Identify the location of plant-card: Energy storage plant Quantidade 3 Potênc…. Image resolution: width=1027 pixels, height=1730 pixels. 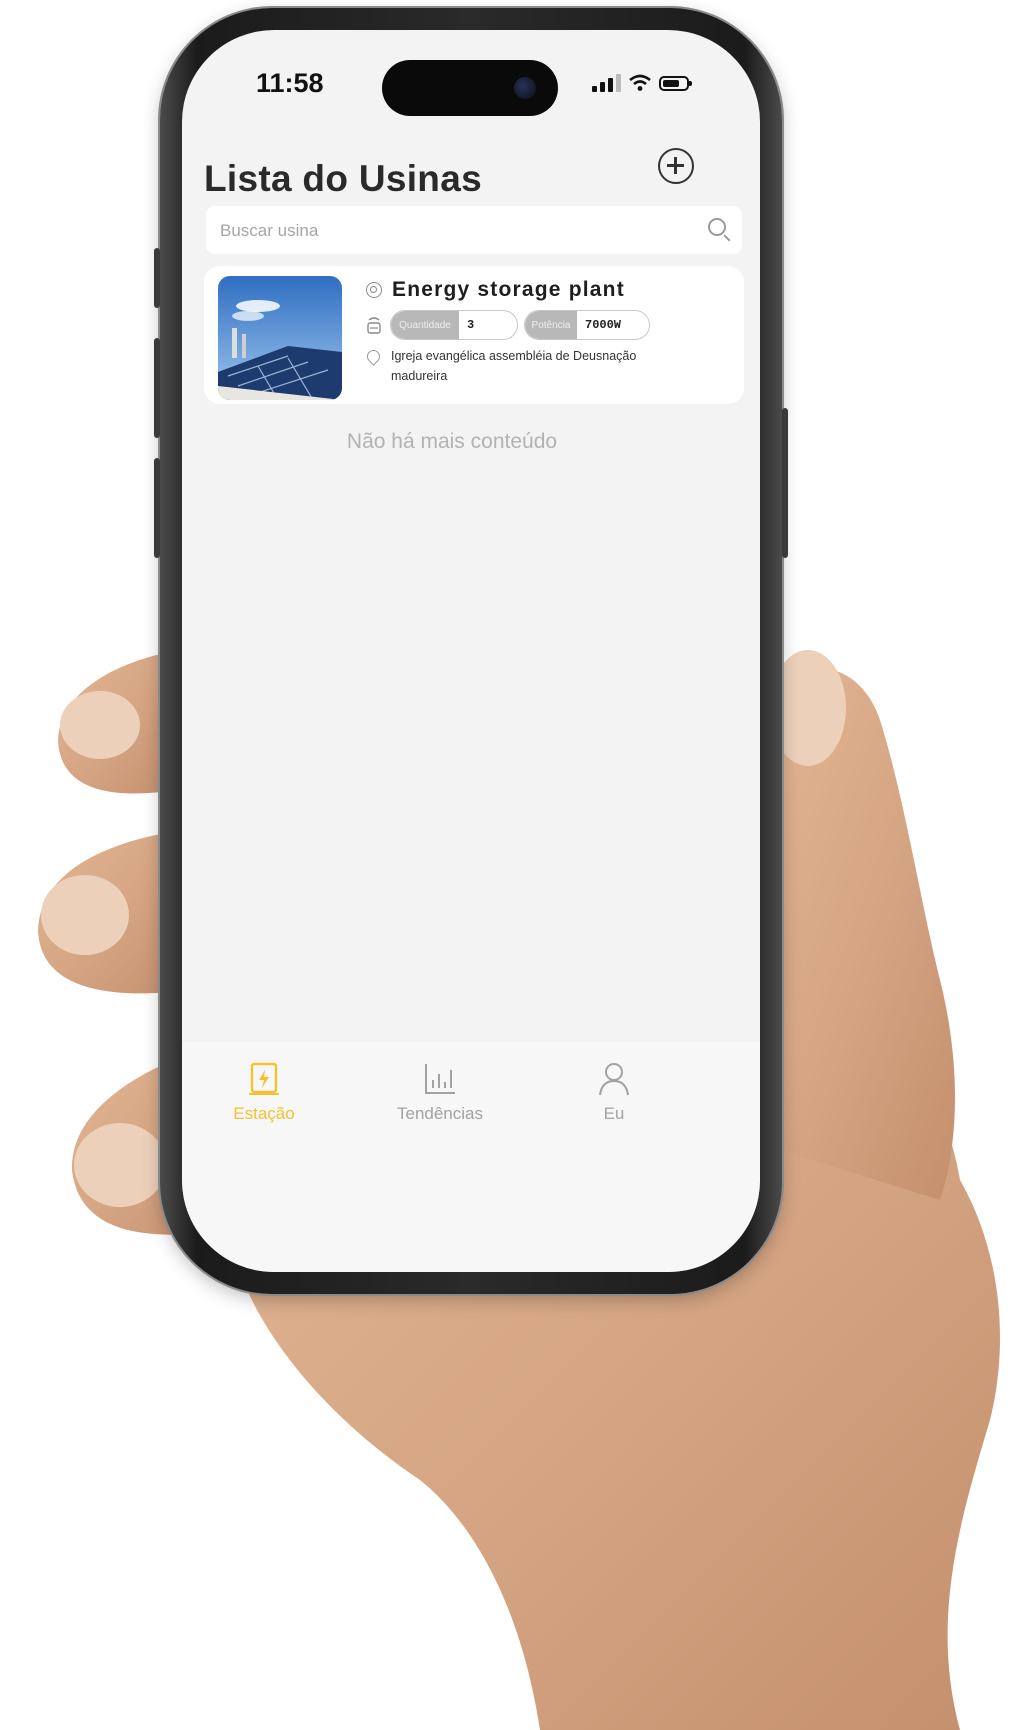
(474, 335).